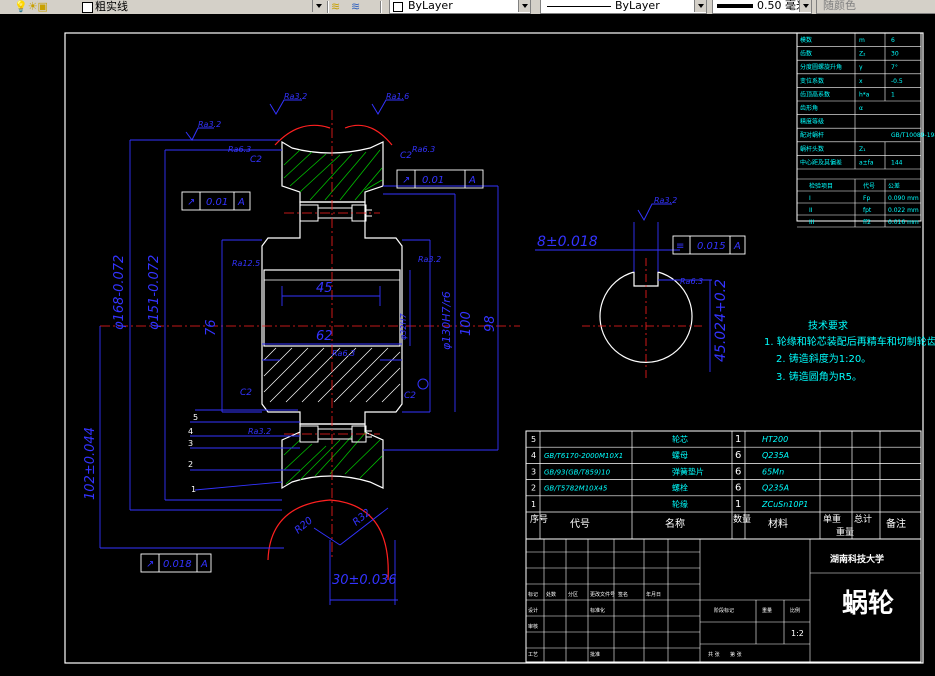 This screenshot has height=676, width=935. I want to click on title-block-label: 重量, so click(767, 610).